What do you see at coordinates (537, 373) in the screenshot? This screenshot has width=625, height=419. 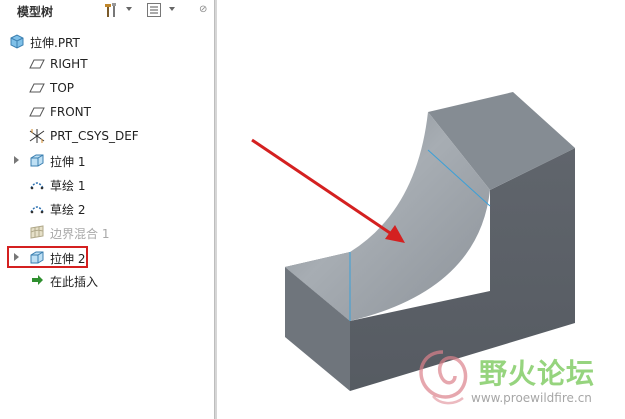 I see `watermark-title: 野火论坛` at bounding box center [537, 373].